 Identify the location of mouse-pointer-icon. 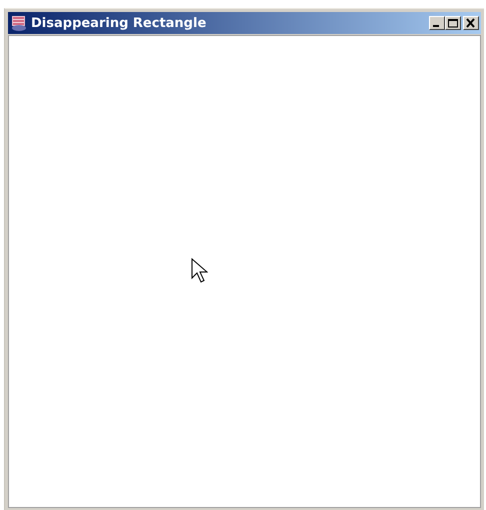
(199, 271).